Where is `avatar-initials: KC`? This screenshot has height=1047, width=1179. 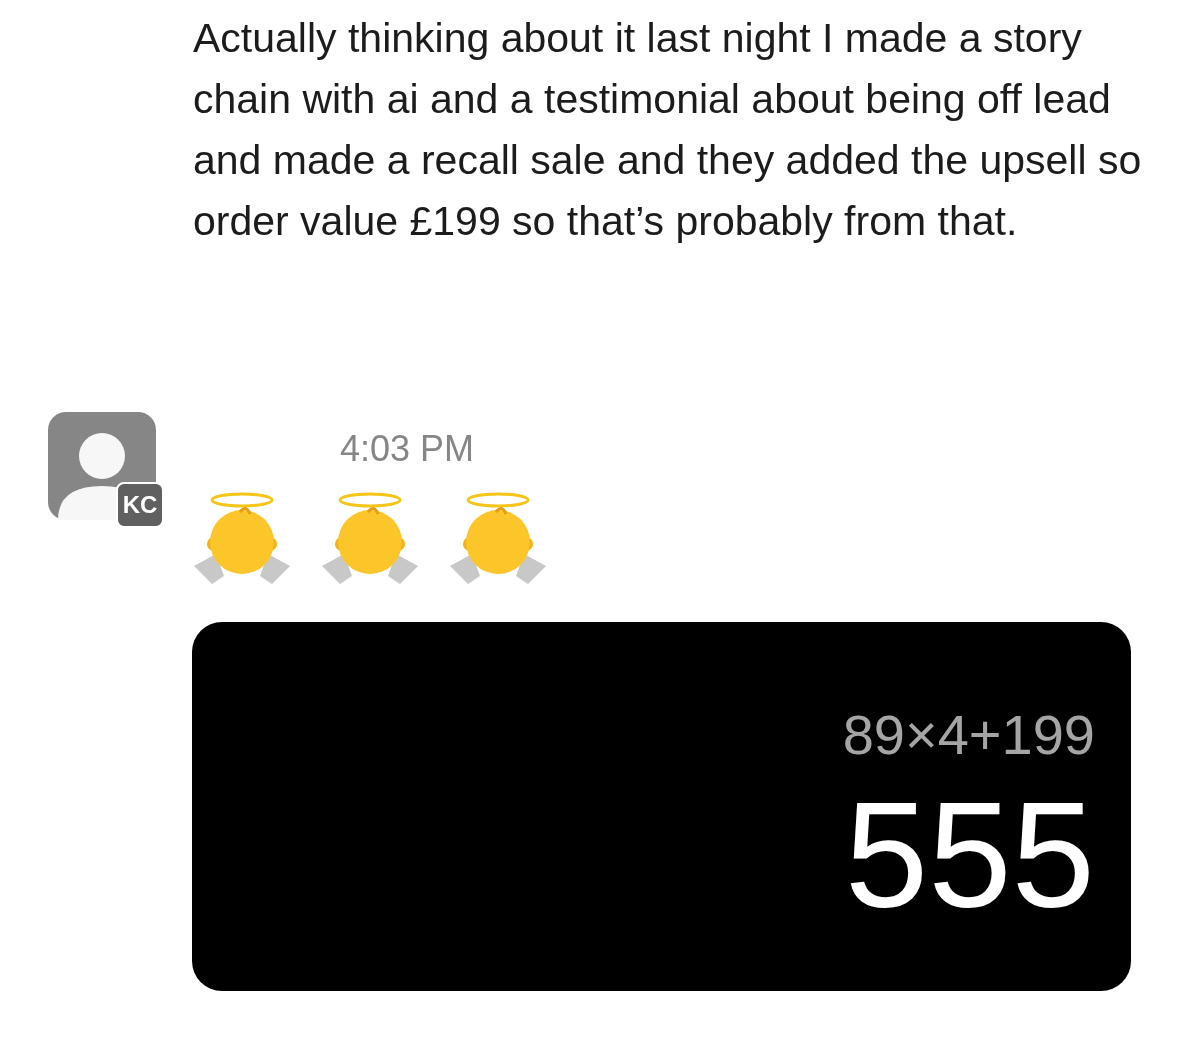
avatar-initials: KC is located at coordinates (140, 505).